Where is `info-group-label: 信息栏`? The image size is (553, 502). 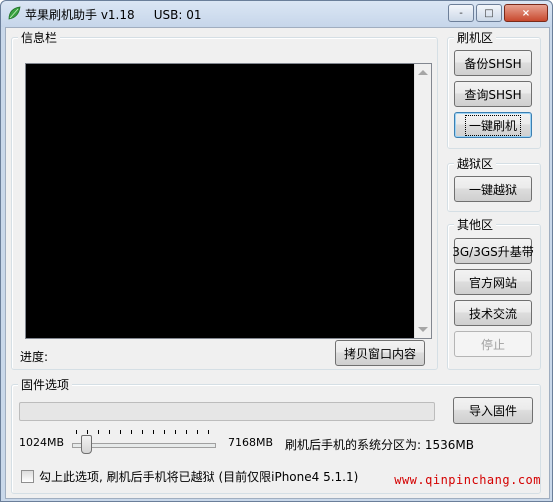 info-group-label: 信息栏 is located at coordinates (39, 37).